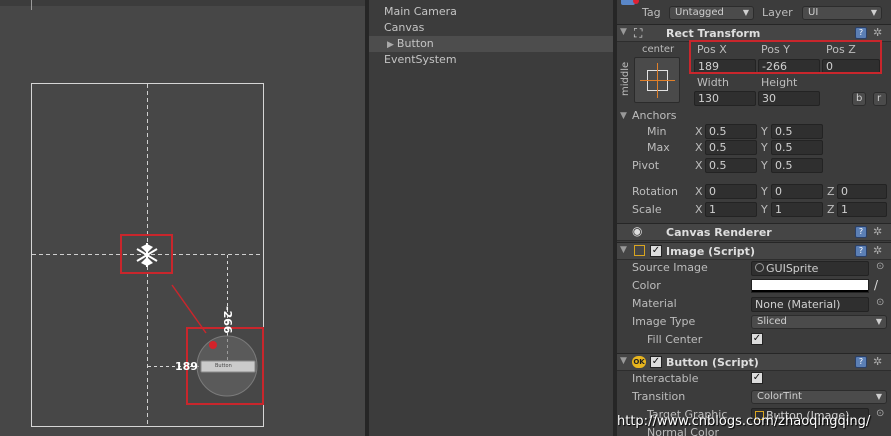 The image size is (891, 436). Describe the element at coordinates (415, 43) in the screenshot. I see `hierarchy-item-label: Button` at that location.